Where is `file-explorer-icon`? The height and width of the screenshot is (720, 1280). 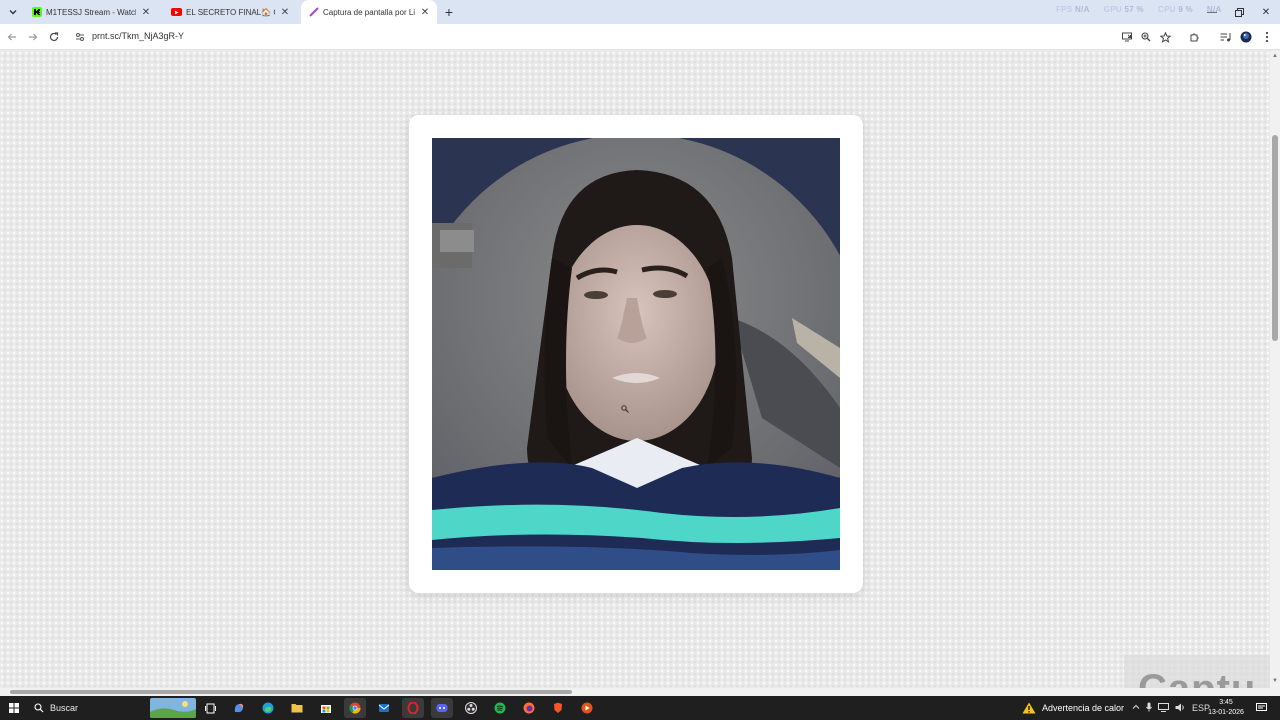 file-explorer-icon is located at coordinates (297, 708).